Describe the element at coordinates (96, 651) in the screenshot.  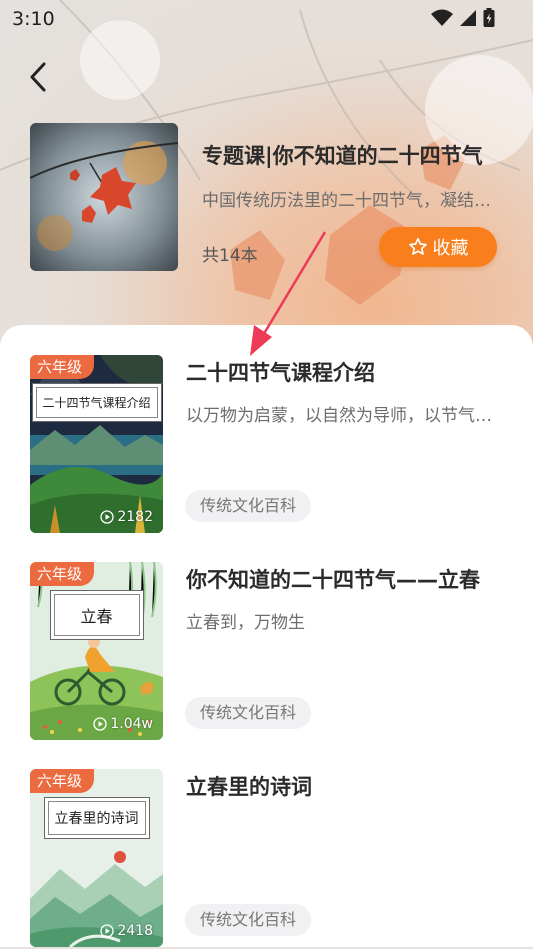
I see `book-cover: 立春 六年级 1.04w` at that location.